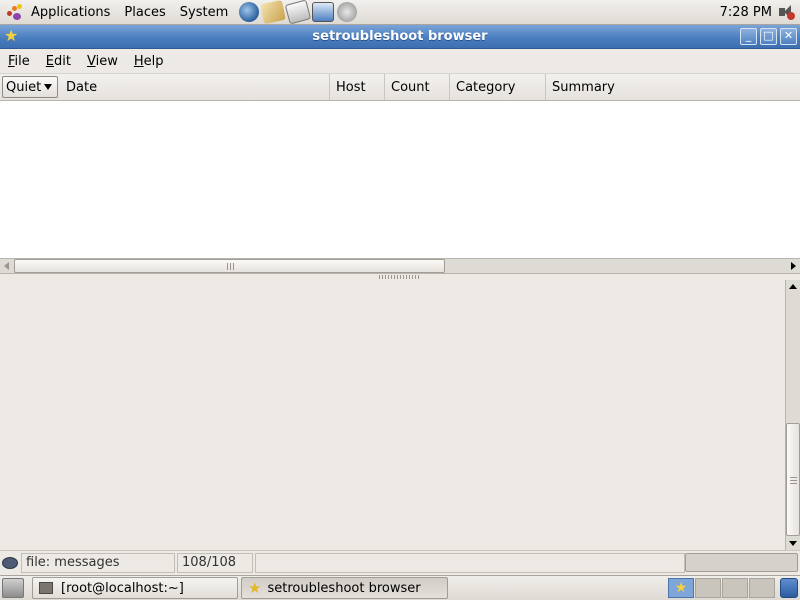 This screenshot has width=800, height=600. I want to click on status-count: 108/108, so click(215, 562).